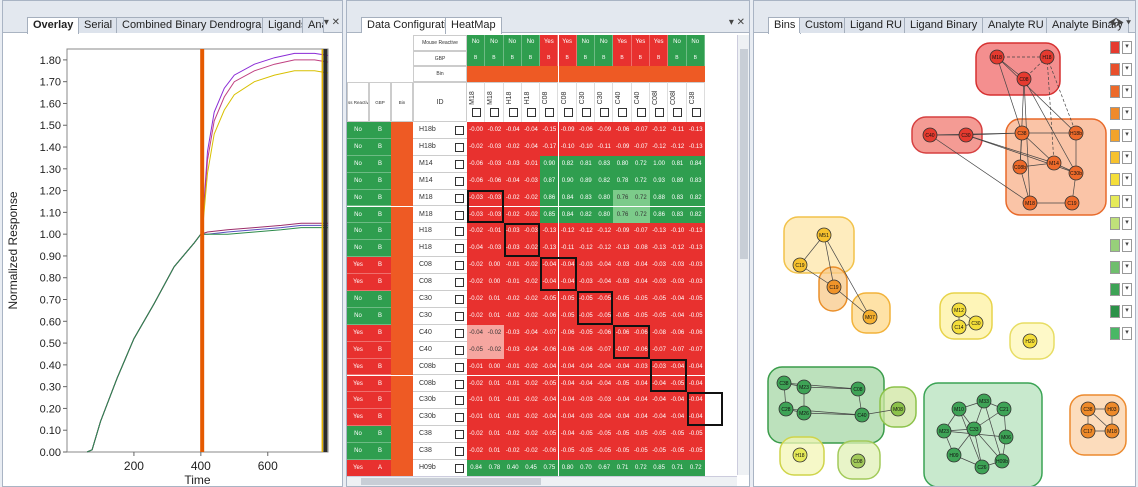 This screenshot has height=487, width=1138. What do you see at coordinates (50, 257) in the screenshot?
I see `y-tick-label: 0.90` at bounding box center [50, 257].